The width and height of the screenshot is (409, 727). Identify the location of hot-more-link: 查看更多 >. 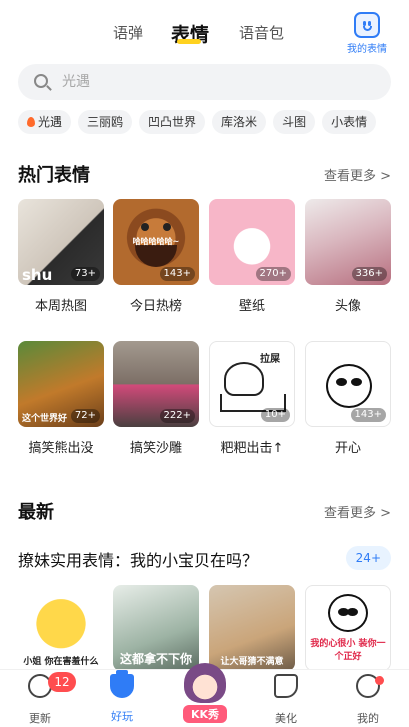
(357, 174).